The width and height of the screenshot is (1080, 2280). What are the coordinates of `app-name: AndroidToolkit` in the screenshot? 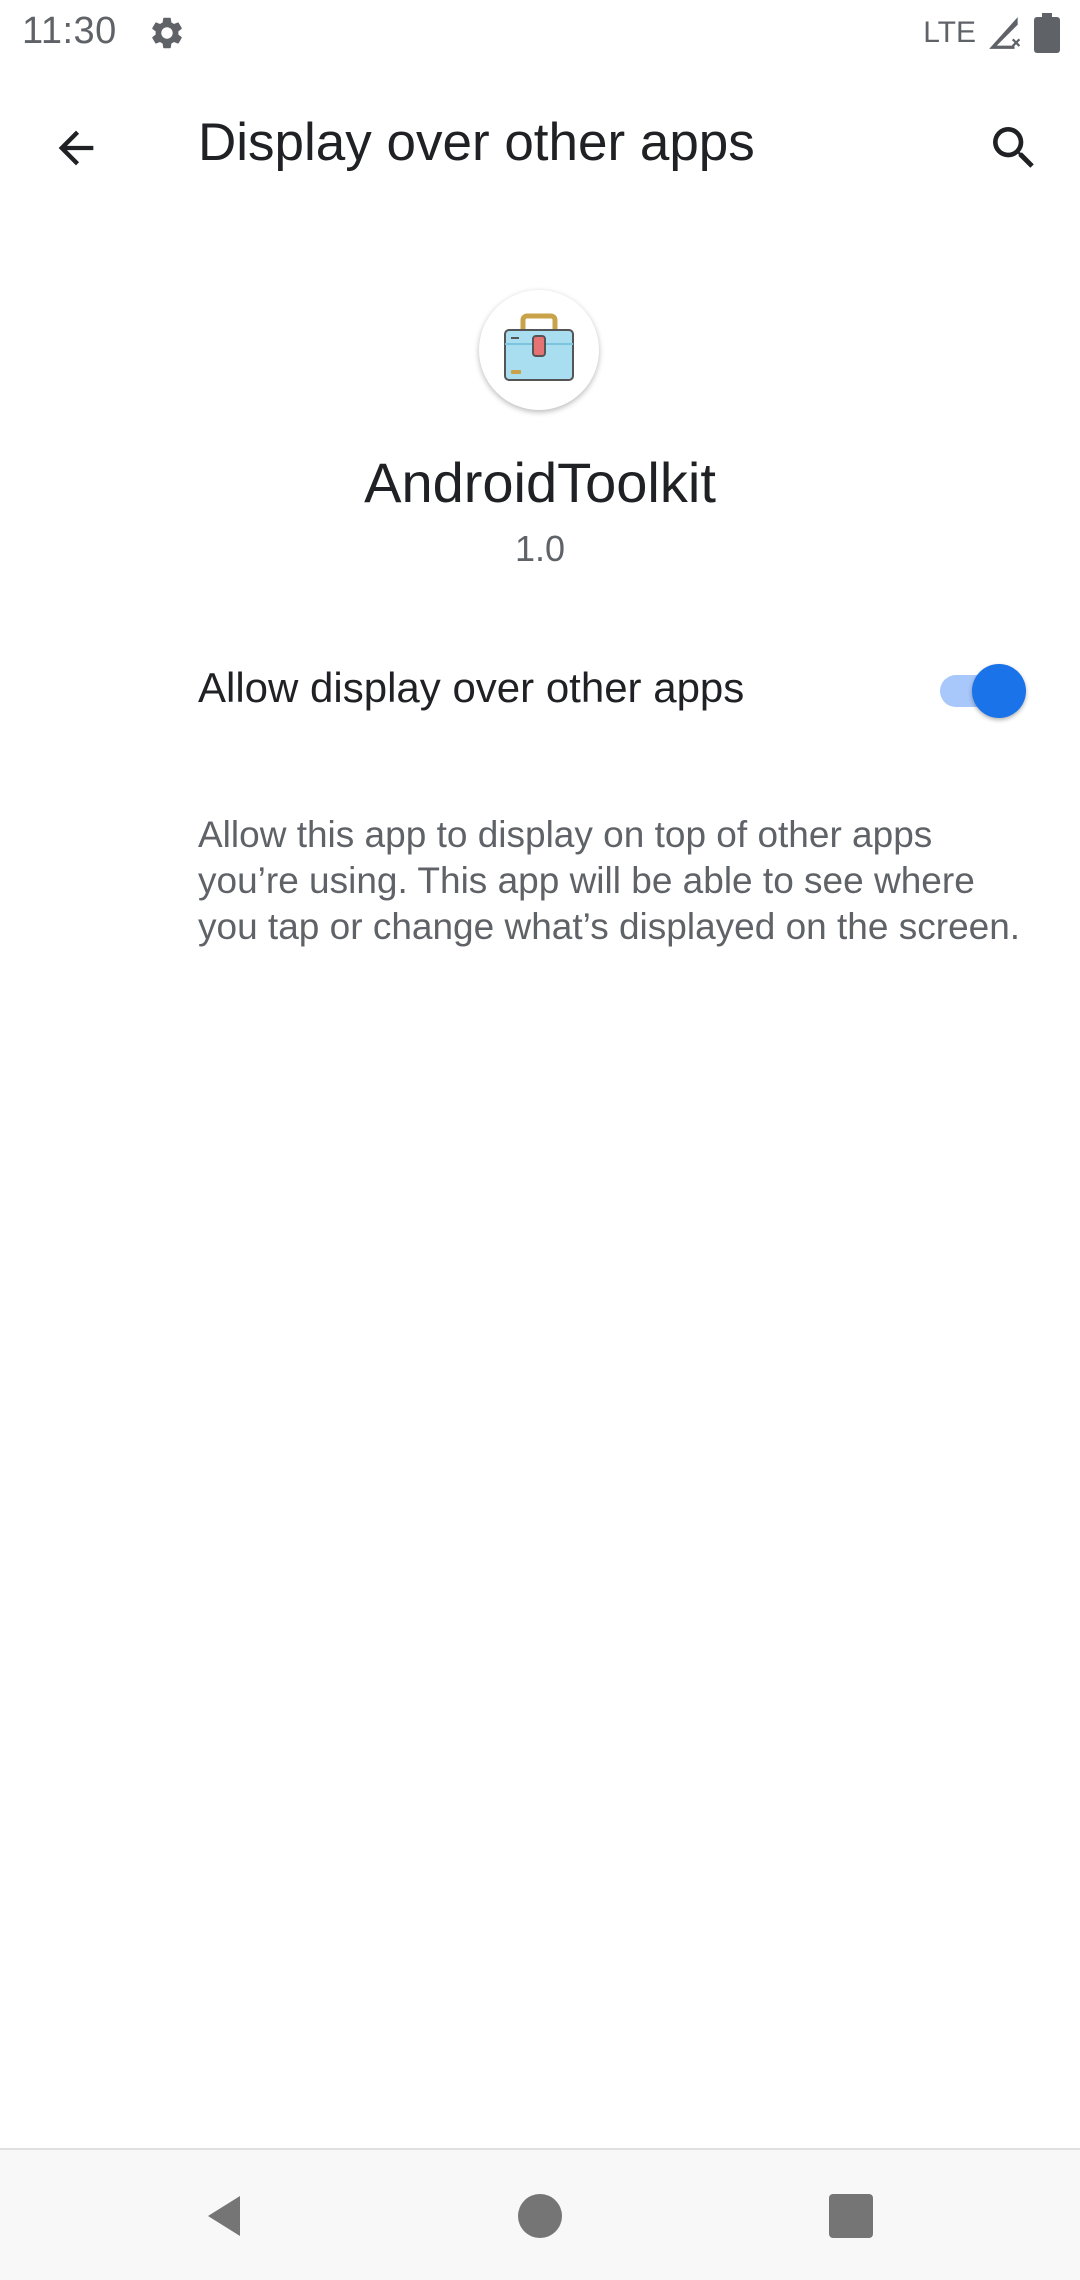 It's located at (540, 482).